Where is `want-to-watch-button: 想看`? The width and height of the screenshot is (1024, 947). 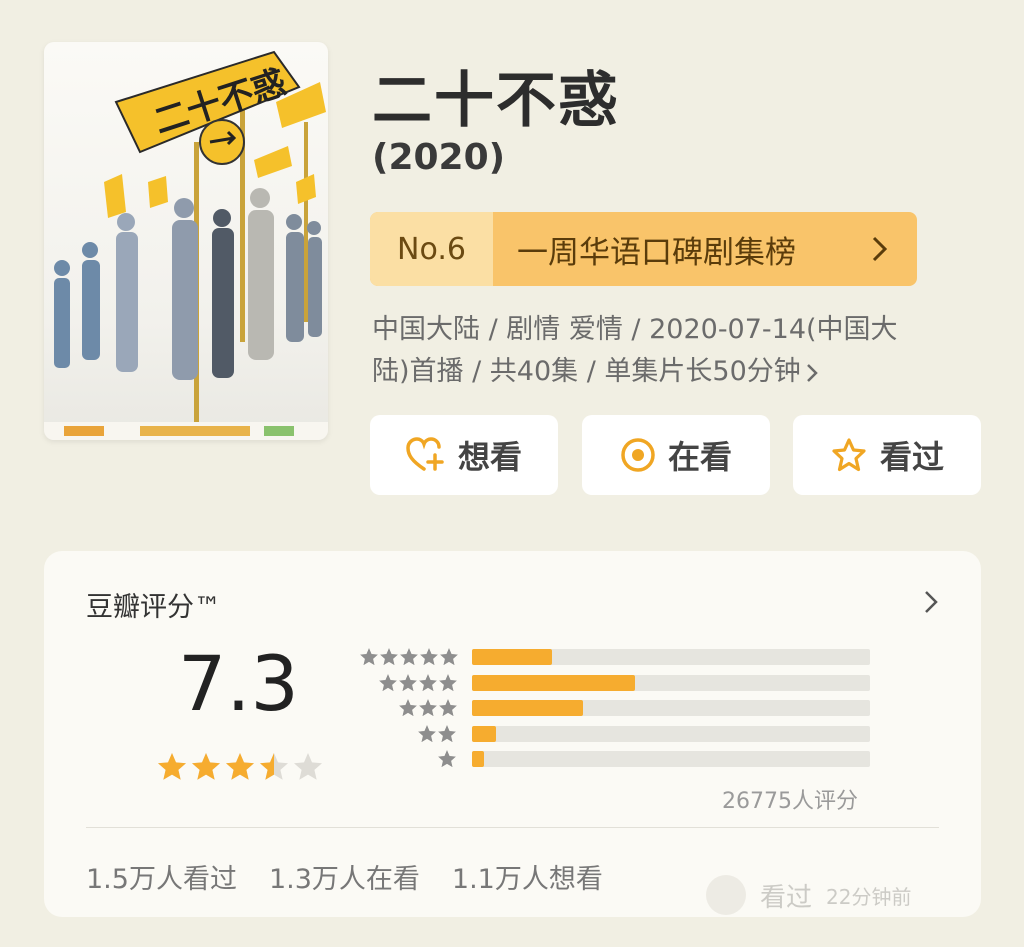 want-to-watch-button: 想看 is located at coordinates (464, 455).